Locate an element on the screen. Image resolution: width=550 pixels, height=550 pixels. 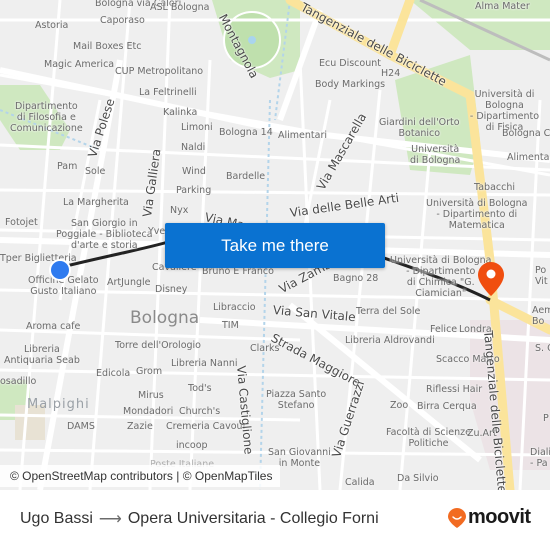
poi-label: Calida is located at coordinates (360, 482).